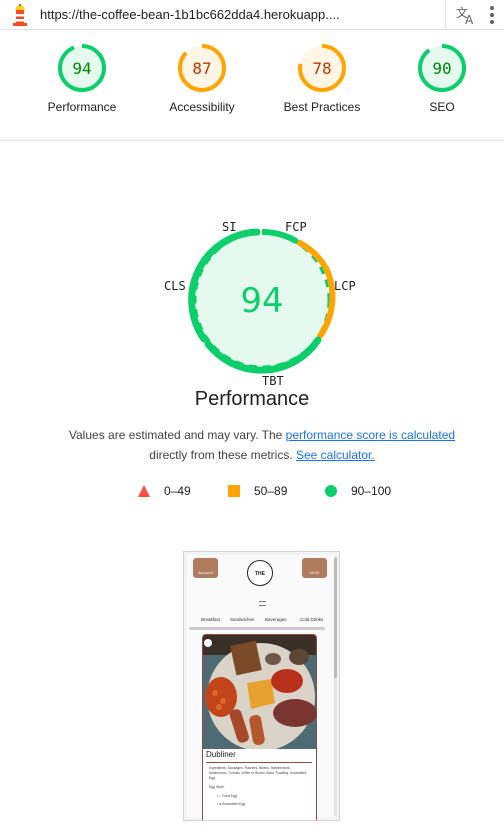 This screenshot has width=504, height=835. I want to click on egg-option-label: Fried Egg, so click(229, 796).